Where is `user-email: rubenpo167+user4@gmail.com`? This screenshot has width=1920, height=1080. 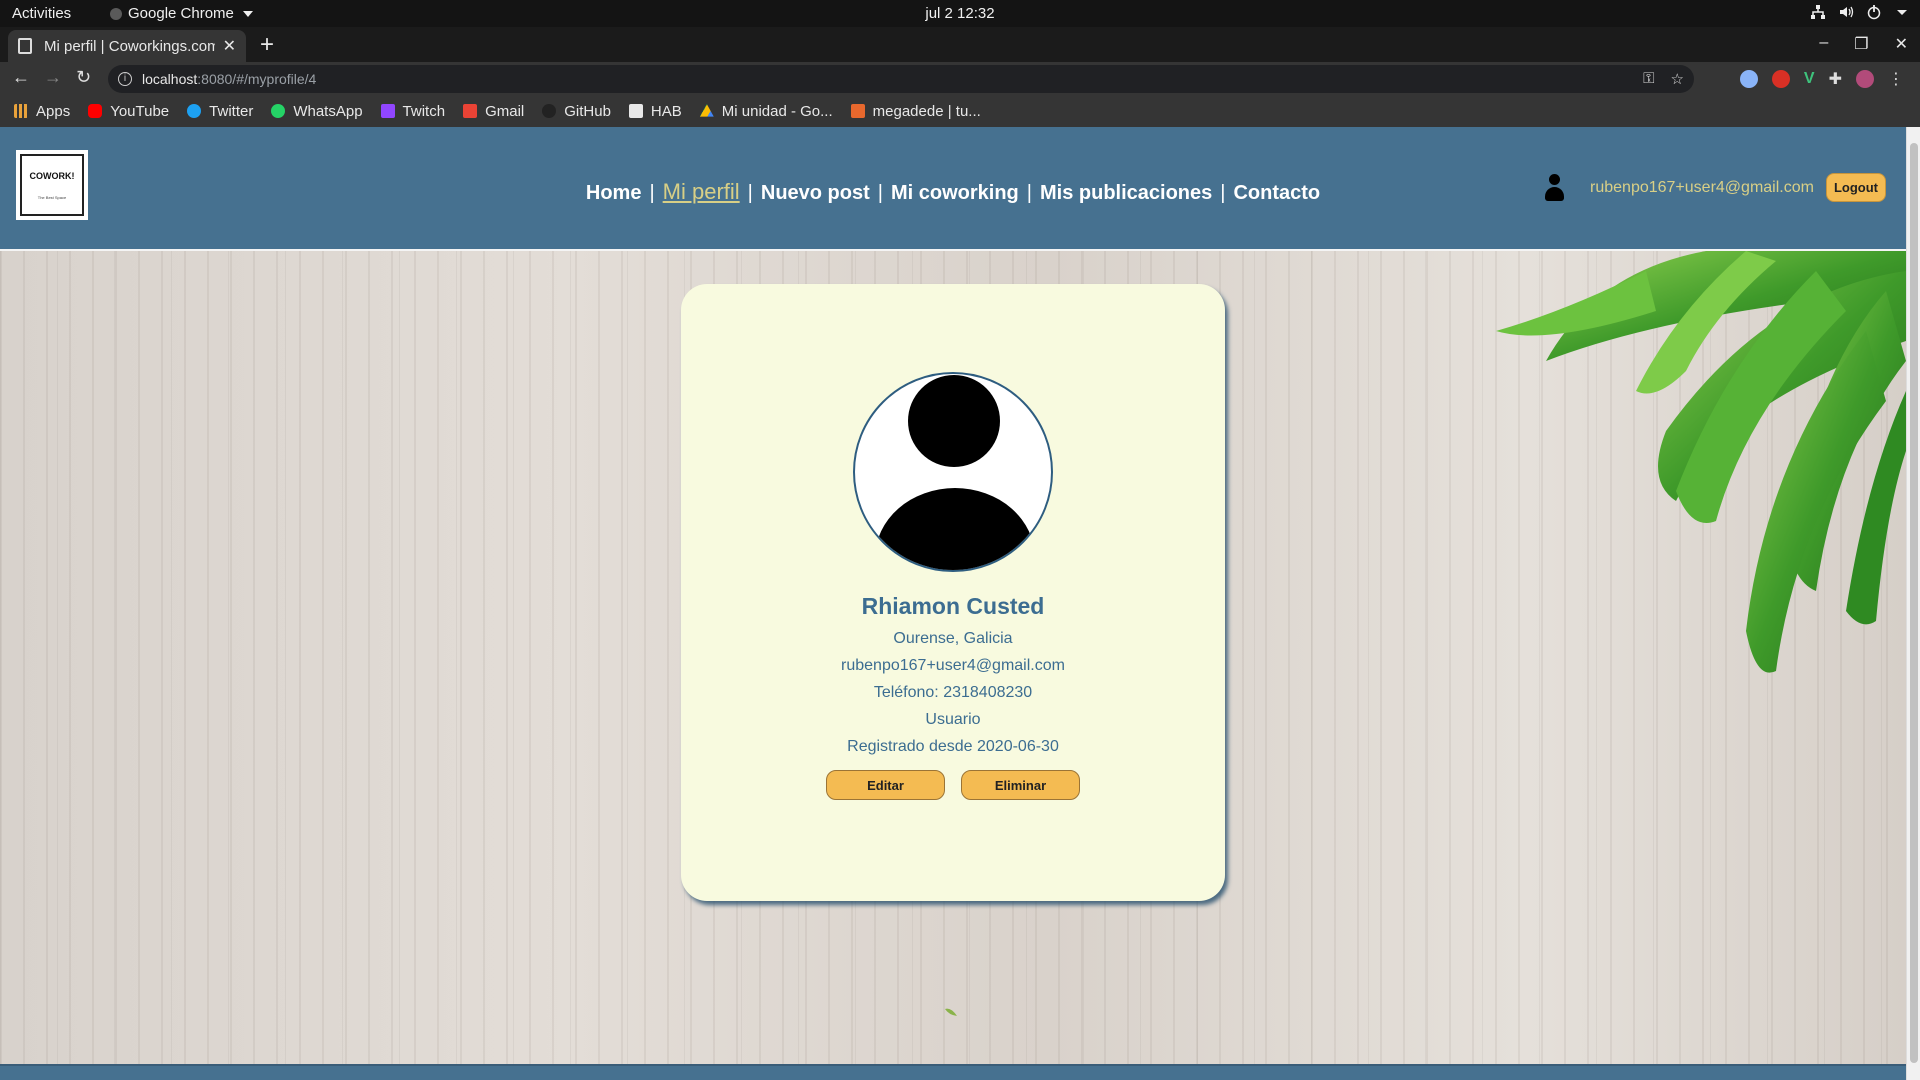 user-email: rubenpo167+user4@gmail.com is located at coordinates (1702, 188).